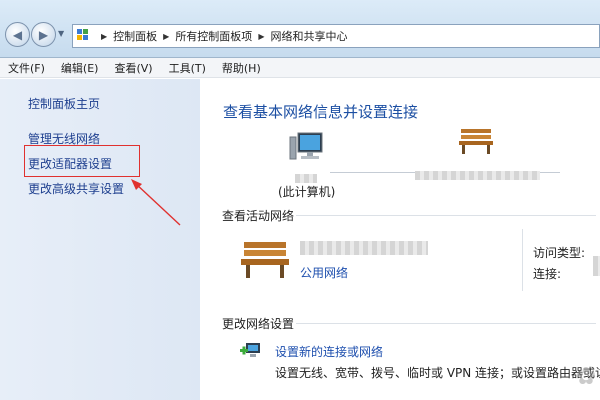 Image resolution: width=600 pixels, height=400 pixels. I want to click on menu-help: 帮助(H), so click(241, 68).